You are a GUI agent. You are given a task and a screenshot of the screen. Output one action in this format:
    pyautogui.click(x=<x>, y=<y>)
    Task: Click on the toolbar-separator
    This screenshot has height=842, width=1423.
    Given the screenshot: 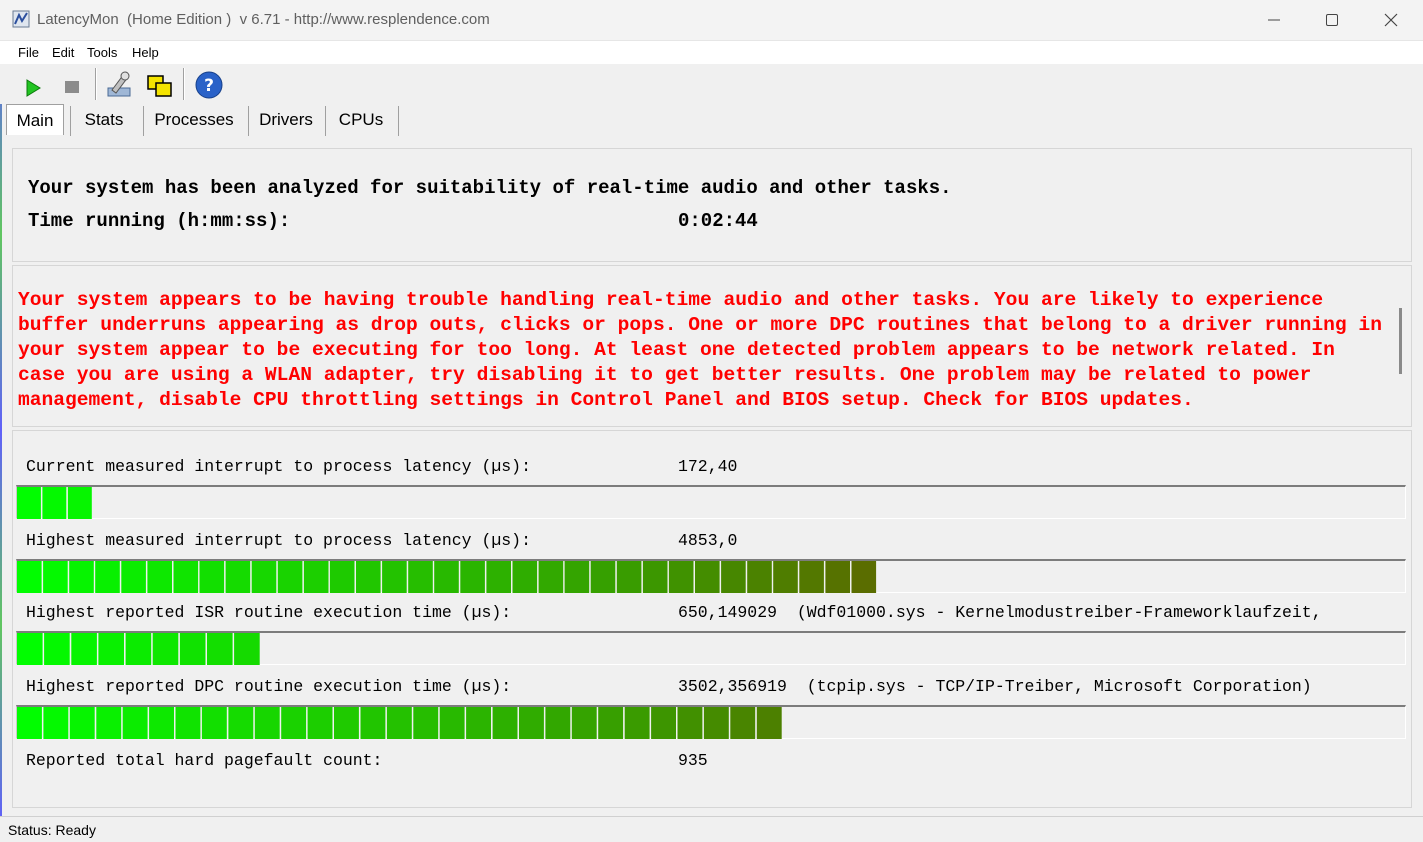 What is the action you would take?
    pyautogui.click(x=184, y=84)
    